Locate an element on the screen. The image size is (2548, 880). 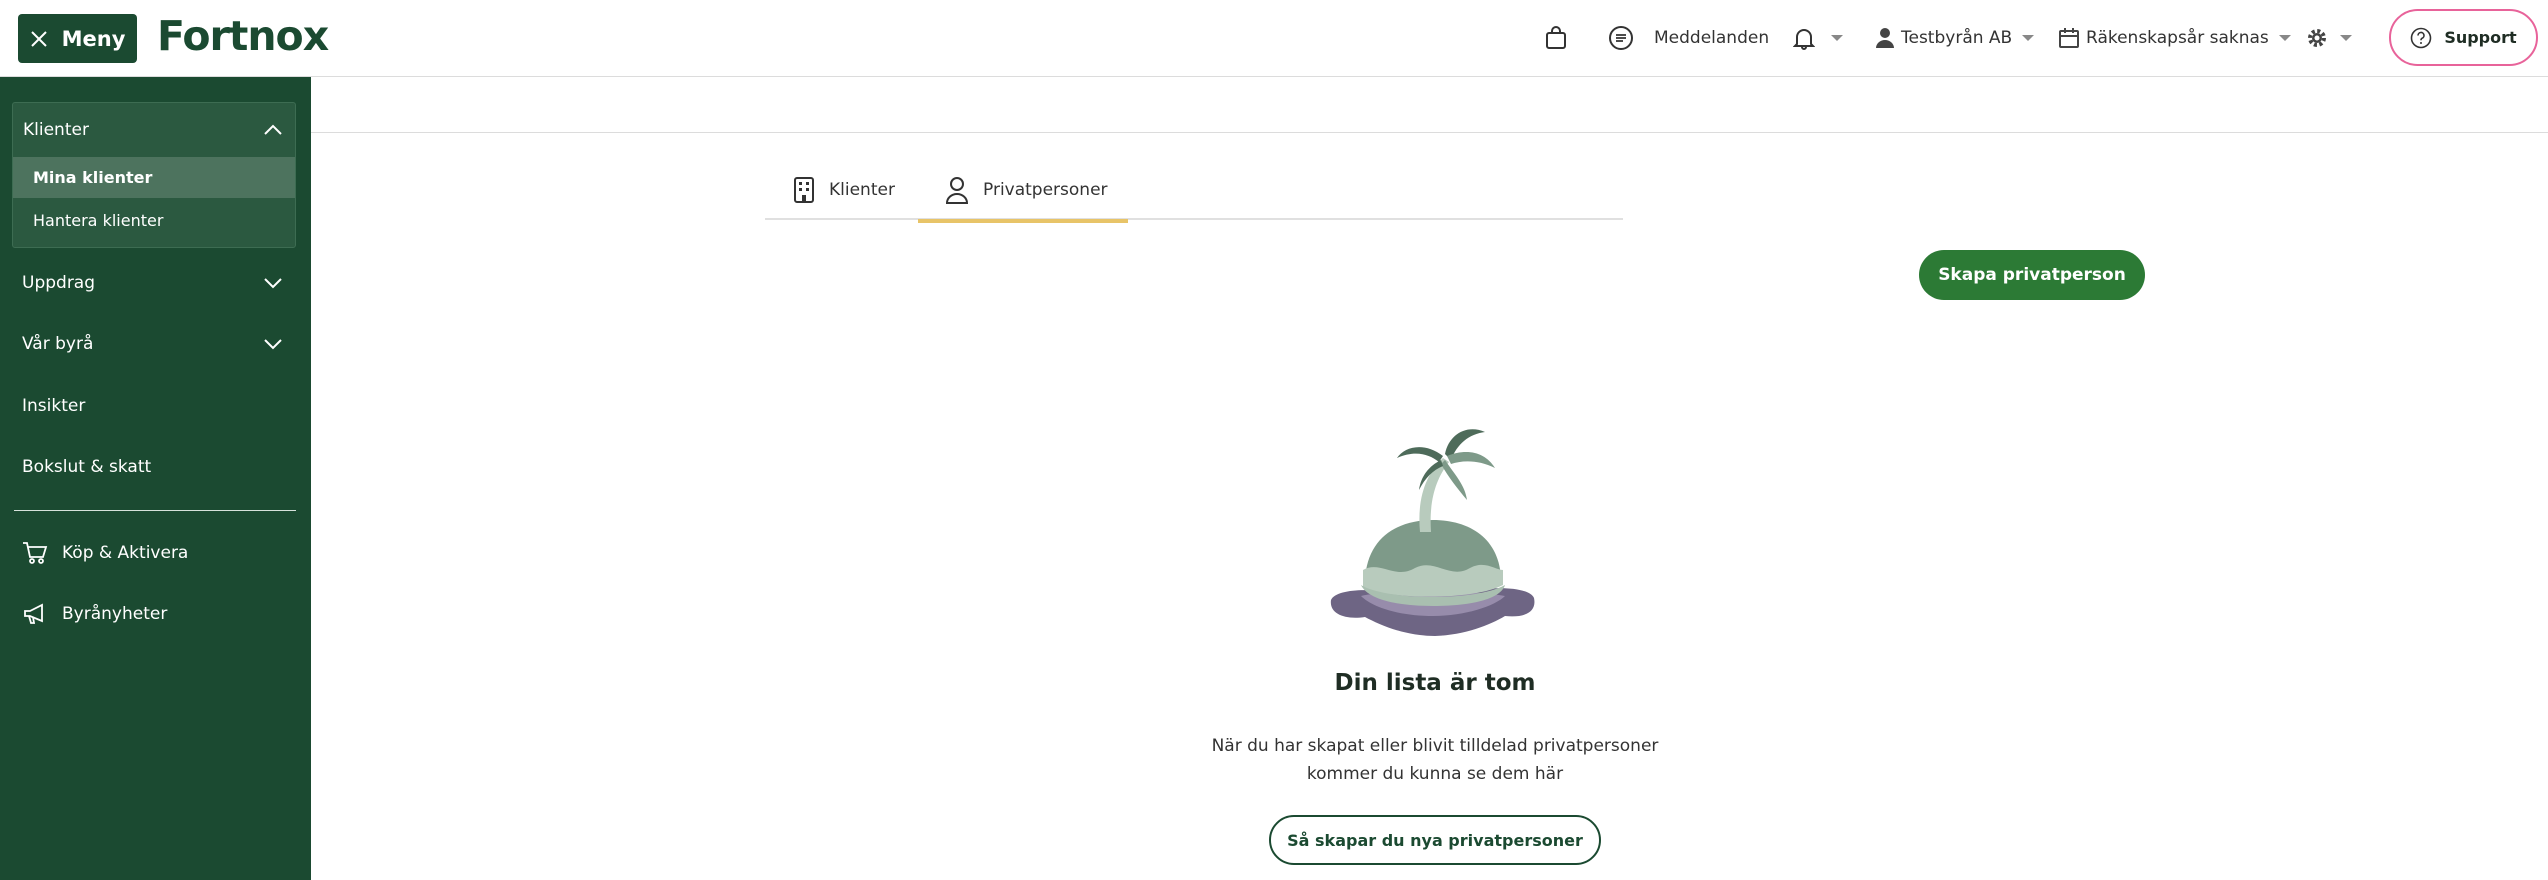
tab-privatpersoner: Privatpersoner is located at coordinates (1023, 191).